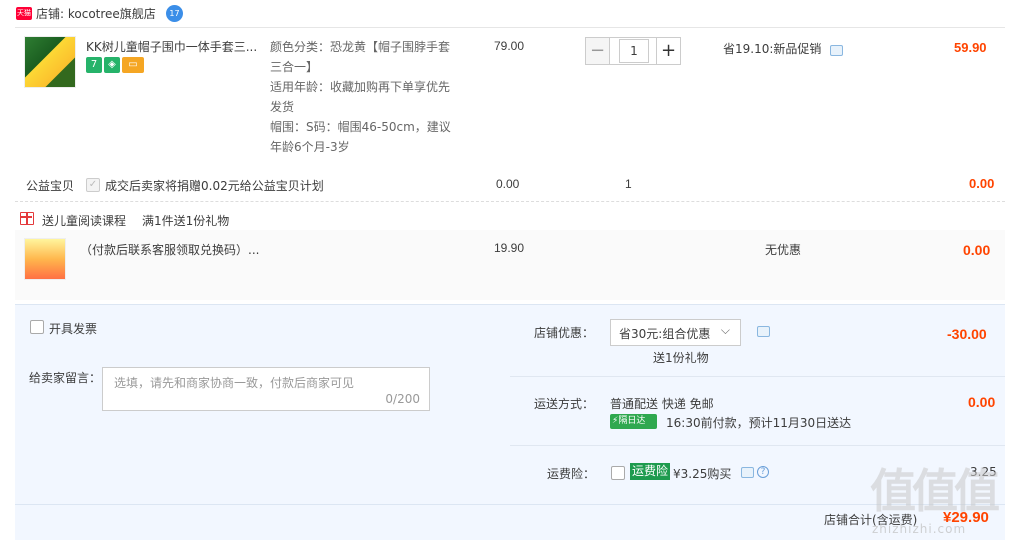 This screenshot has width=1019, height=540. What do you see at coordinates (402, 399) in the screenshot?
I see `message-counter: 0/200` at bounding box center [402, 399].